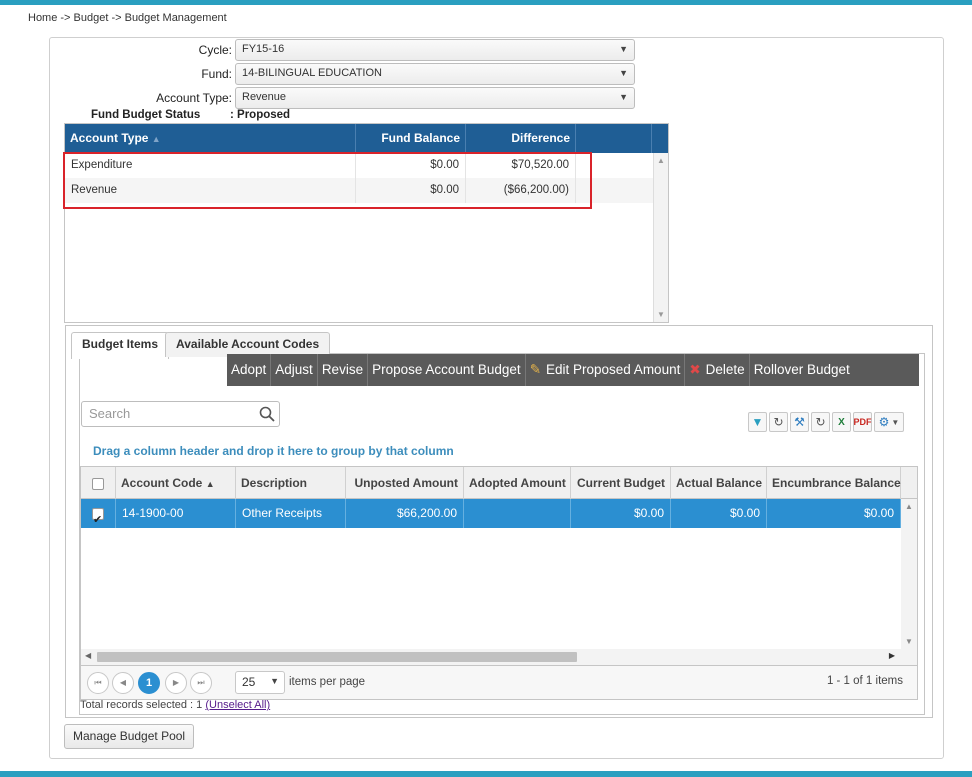 The height and width of the screenshot is (777, 972). I want to click on excel-icon: X, so click(841, 422).